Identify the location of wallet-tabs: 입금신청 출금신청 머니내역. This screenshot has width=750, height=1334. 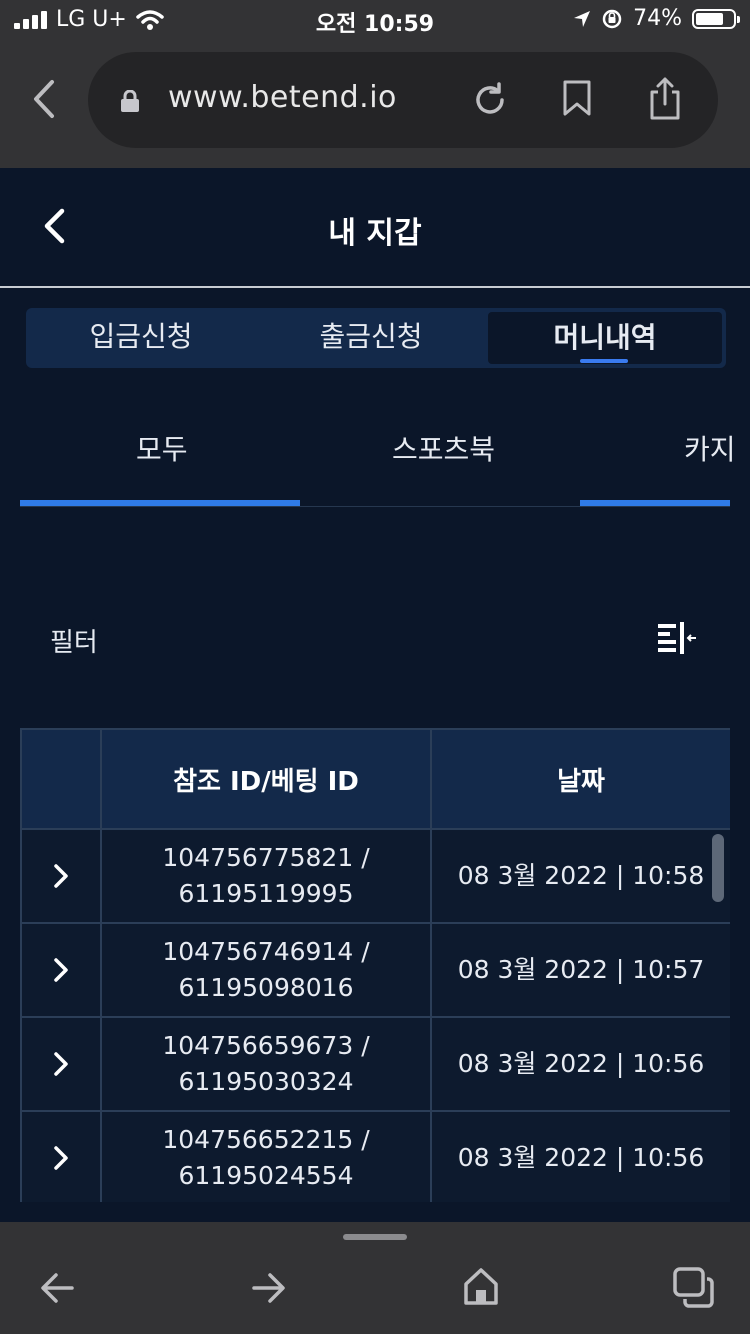
(376, 338).